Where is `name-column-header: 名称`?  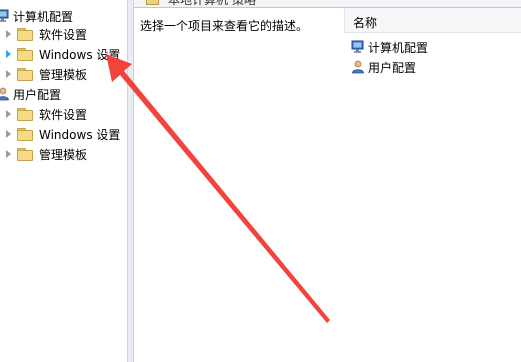 name-column-header: 名称 is located at coordinates (432, 20).